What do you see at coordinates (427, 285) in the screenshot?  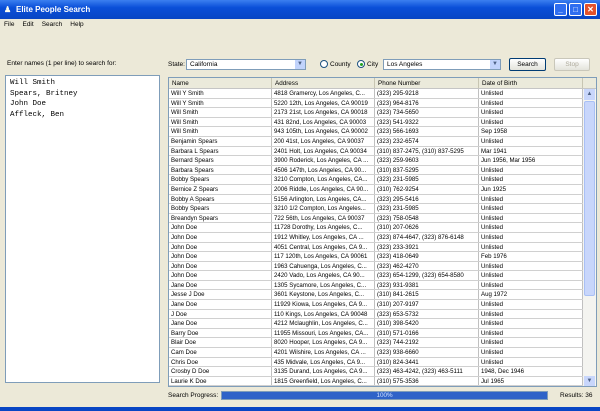 I see `cell-phone: (323) 931-9381` at bounding box center [427, 285].